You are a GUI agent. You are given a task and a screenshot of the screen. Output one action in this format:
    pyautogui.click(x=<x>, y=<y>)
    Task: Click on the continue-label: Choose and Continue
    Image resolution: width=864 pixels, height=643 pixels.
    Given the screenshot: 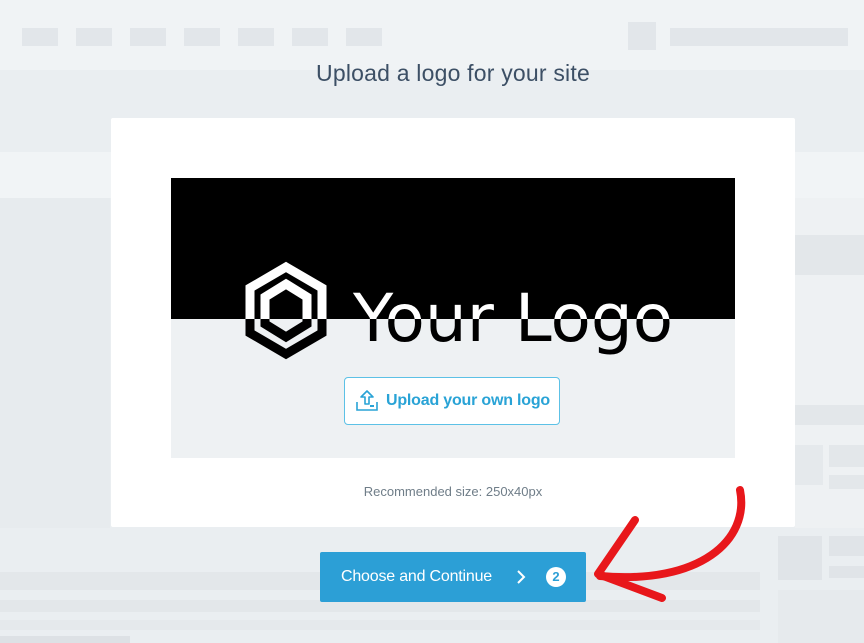 What is the action you would take?
    pyautogui.click(x=416, y=576)
    